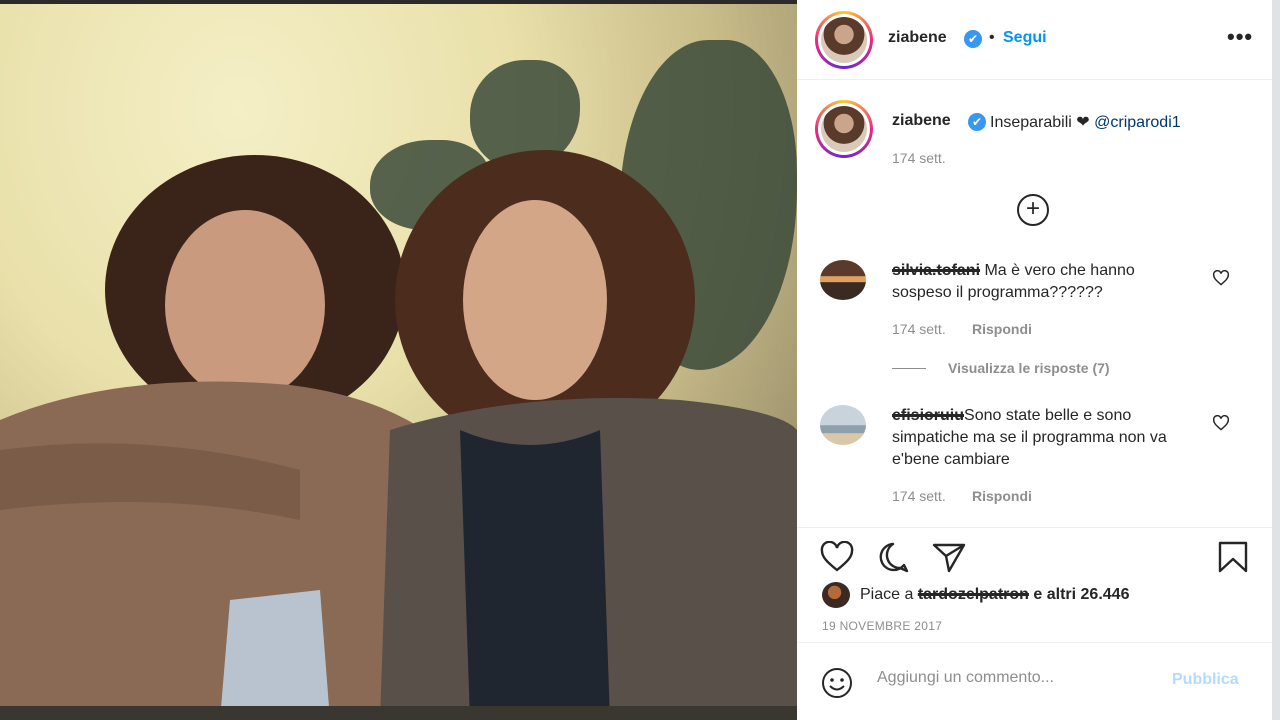 The width and height of the screenshot is (1280, 720). What do you see at coordinates (921, 121) in the screenshot?
I see `caption-username: ziabene` at bounding box center [921, 121].